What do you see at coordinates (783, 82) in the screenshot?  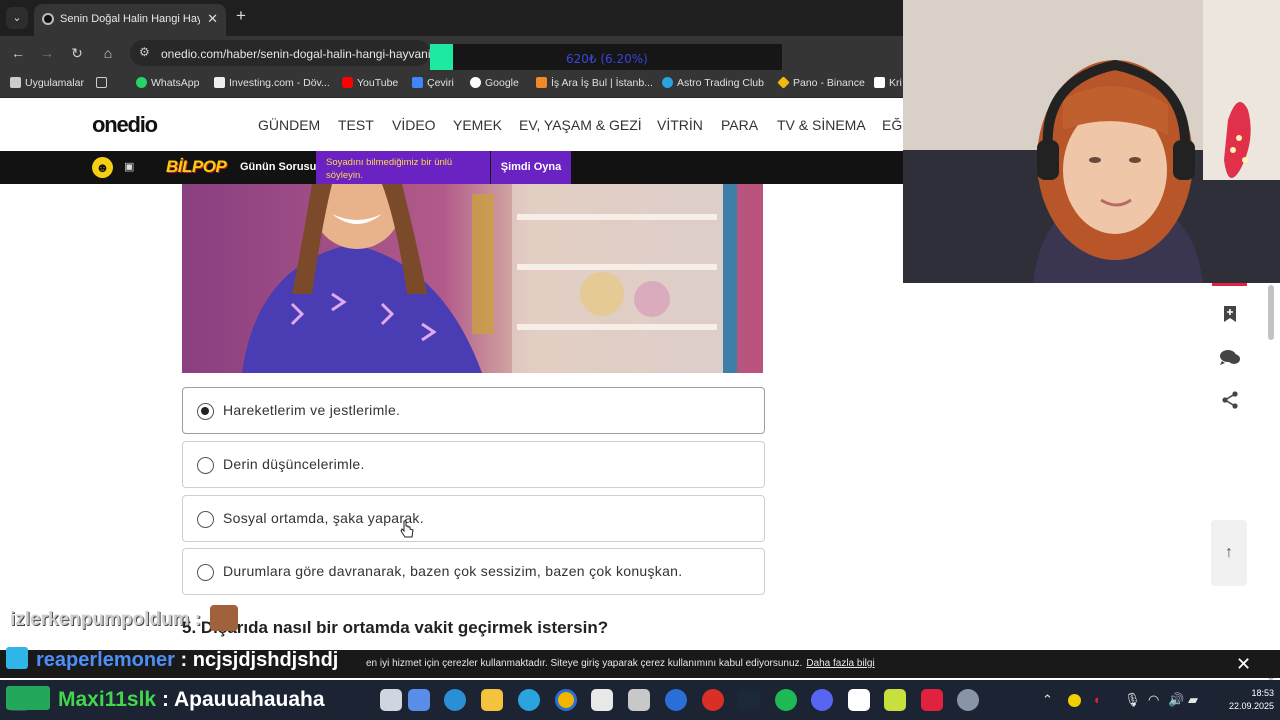 I see `binance-icon` at bounding box center [783, 82].